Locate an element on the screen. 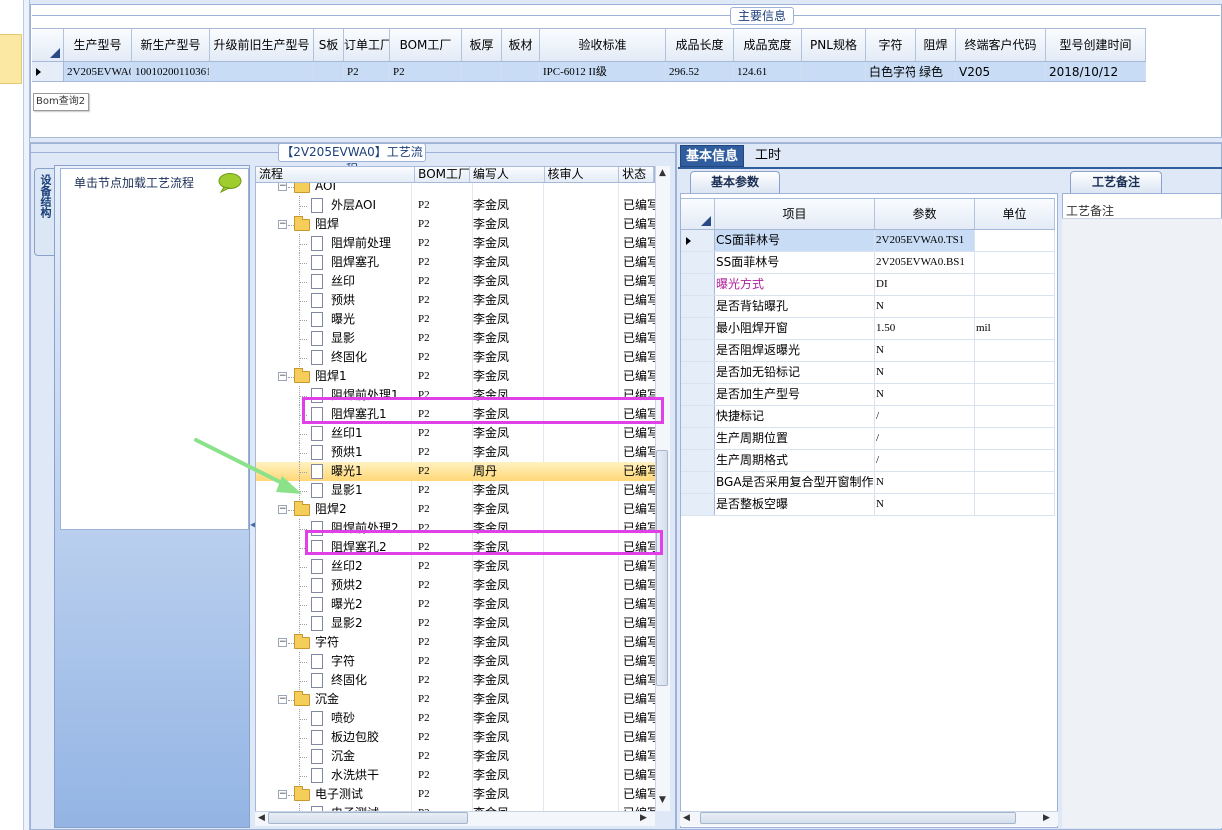 The image size is (1222, 830). tree-folder-row: − 阻焊 P2 李金凤 已编写 is located at coordinates (455, 224).